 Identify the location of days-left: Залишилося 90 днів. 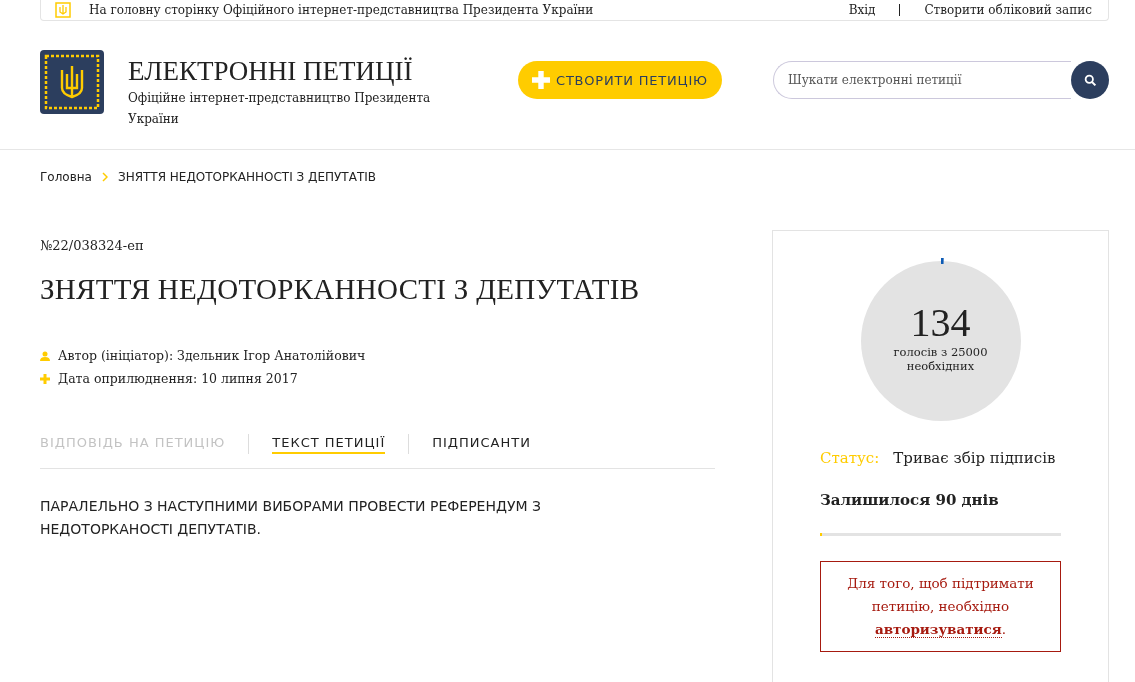
(910, 500).